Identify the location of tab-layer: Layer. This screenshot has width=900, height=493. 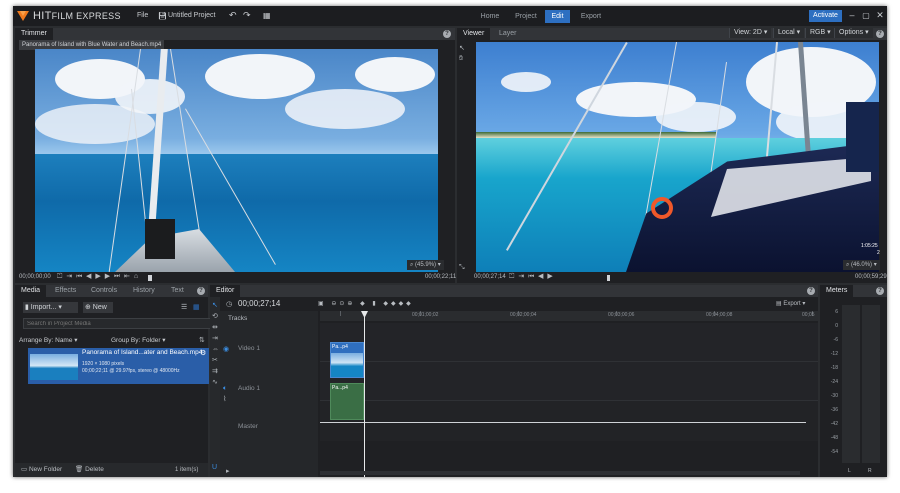
(508, 34).